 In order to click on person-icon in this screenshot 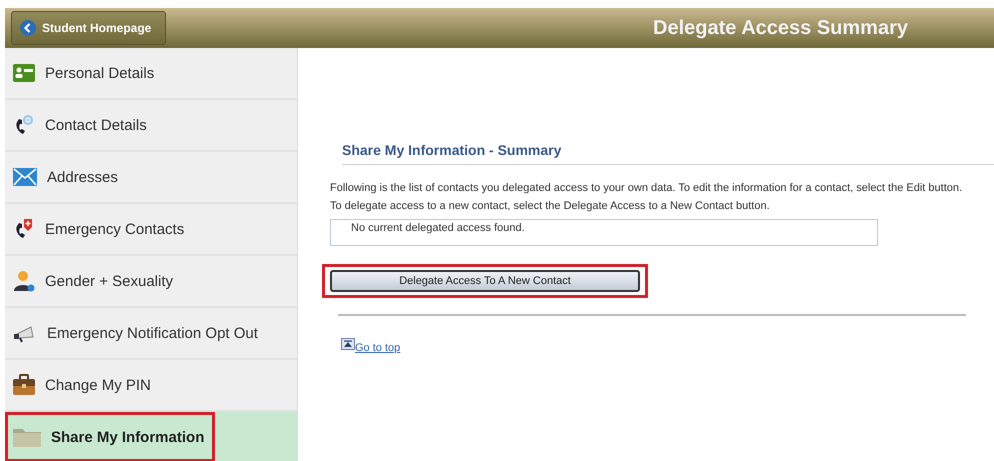, I will do `click(24, 281)`.